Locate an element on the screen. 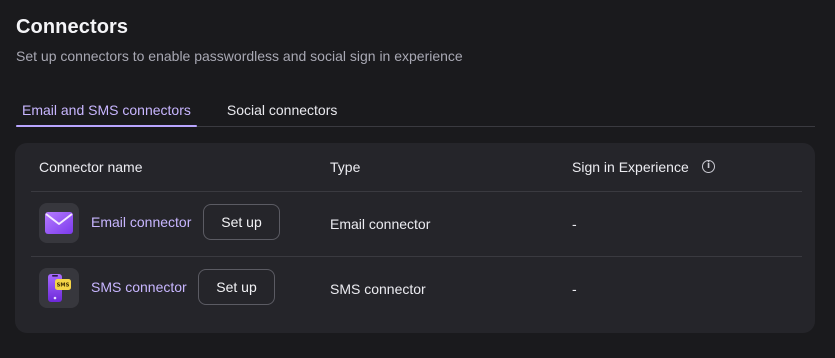 The height and width of the screenshot is (358, 835). envelope-icon is located at coordinates (59, 223).